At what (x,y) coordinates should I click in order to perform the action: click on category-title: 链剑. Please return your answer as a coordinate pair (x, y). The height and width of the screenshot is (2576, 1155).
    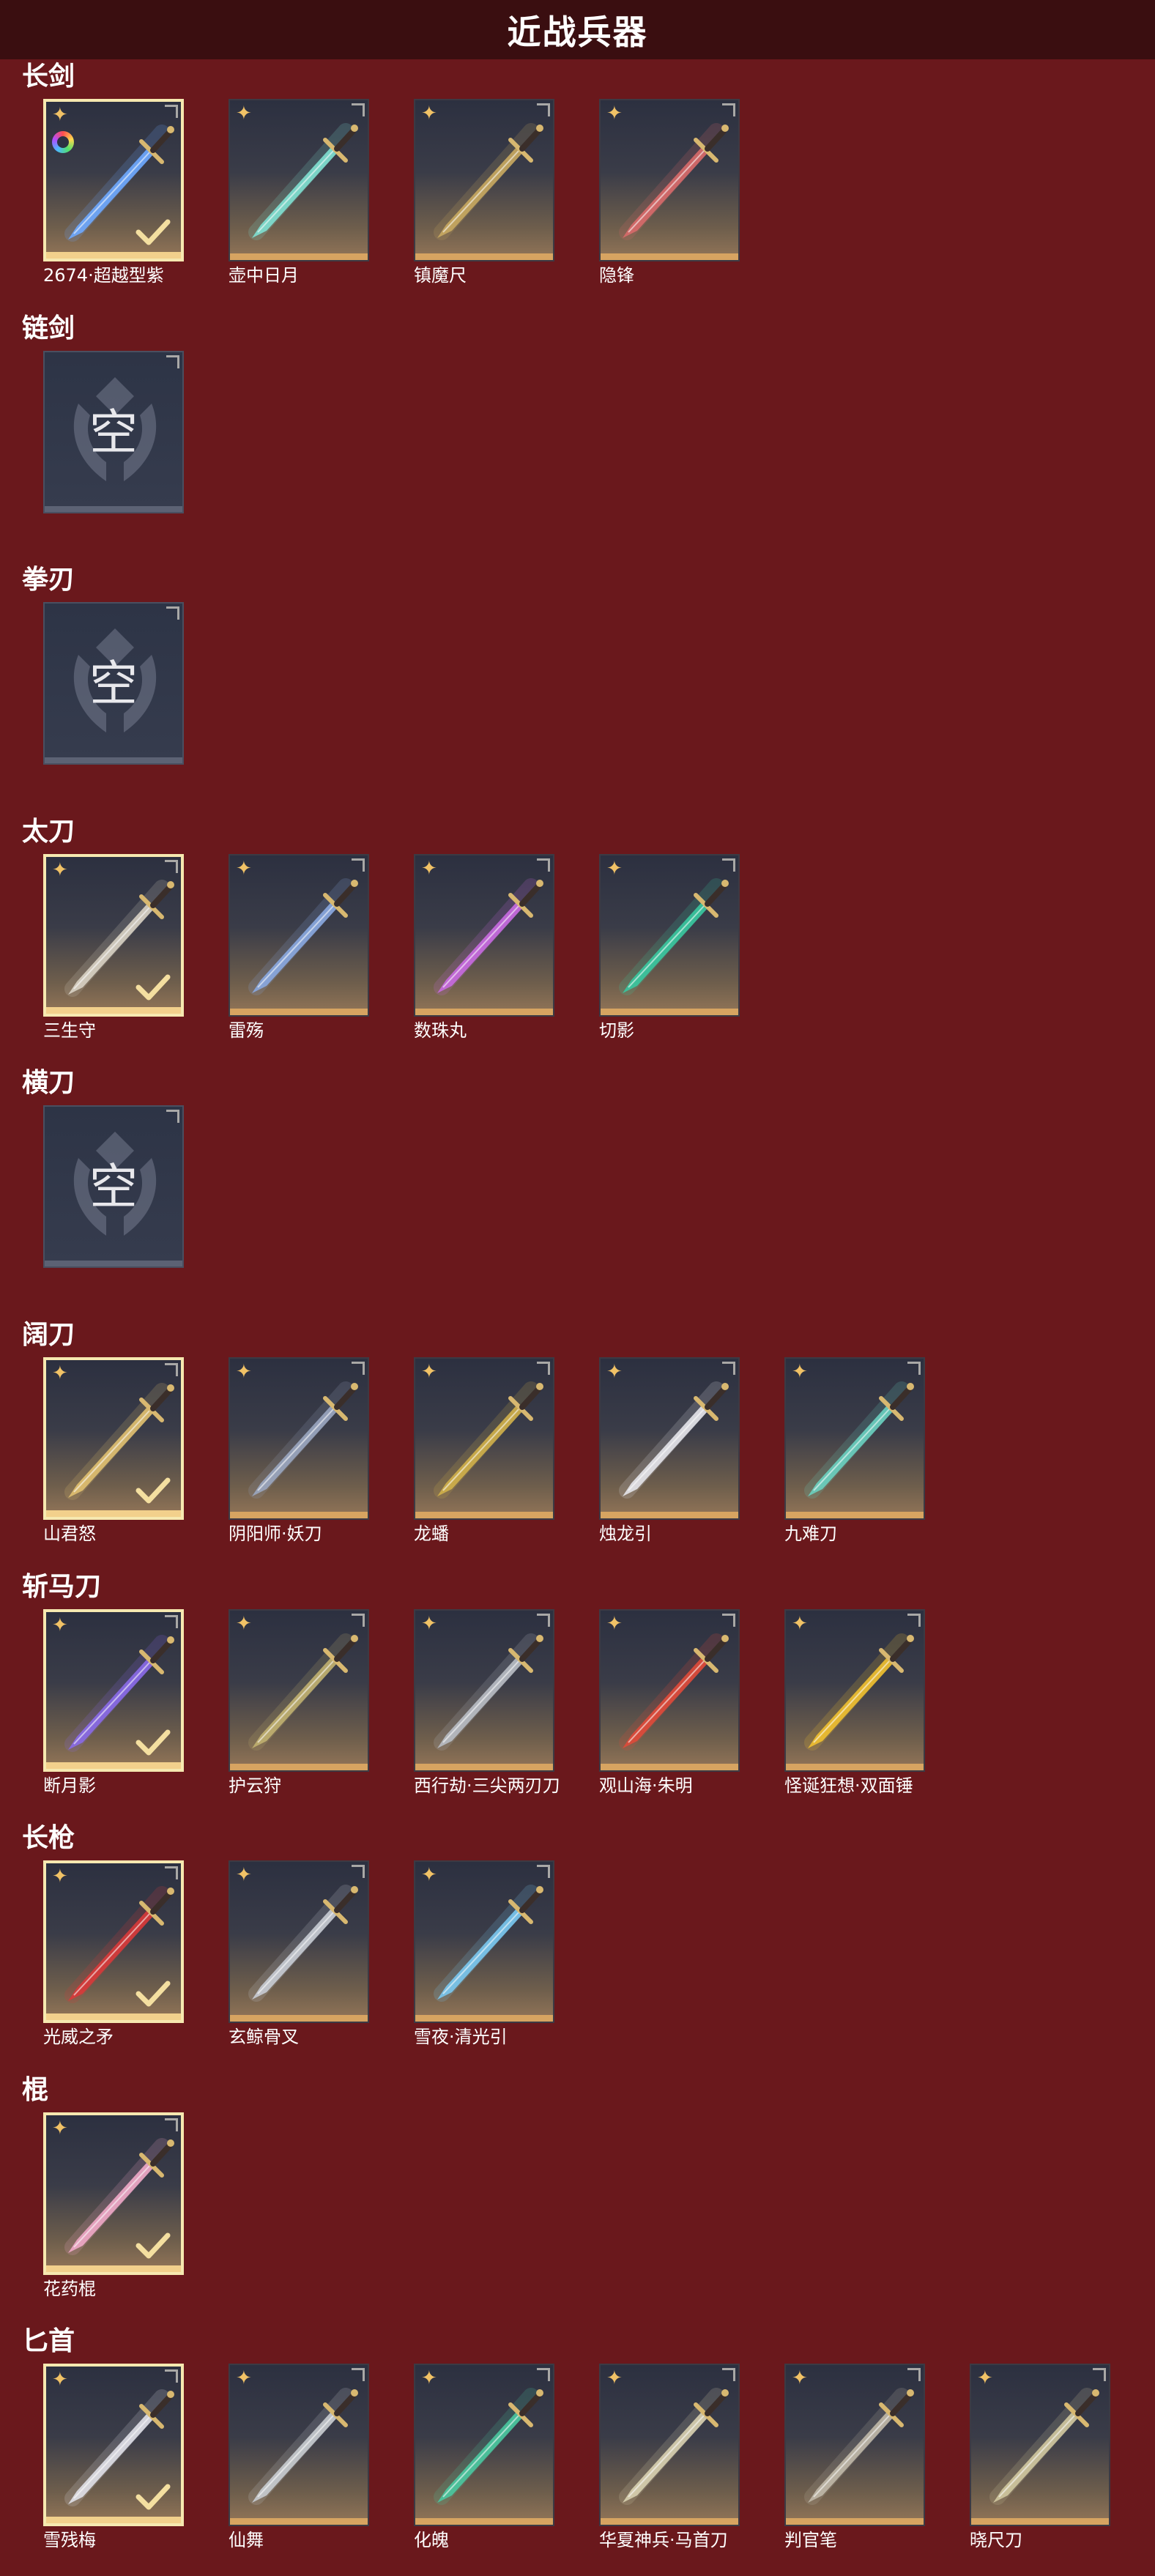
    Looking at the image, I should click on (48, 328).